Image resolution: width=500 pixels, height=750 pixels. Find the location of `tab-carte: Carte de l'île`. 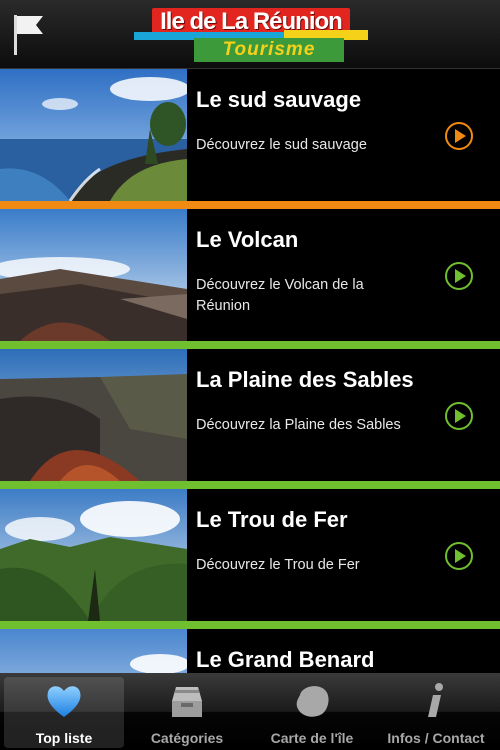

tab-carte: Carte de l'île is located at coordinates (312, 712).